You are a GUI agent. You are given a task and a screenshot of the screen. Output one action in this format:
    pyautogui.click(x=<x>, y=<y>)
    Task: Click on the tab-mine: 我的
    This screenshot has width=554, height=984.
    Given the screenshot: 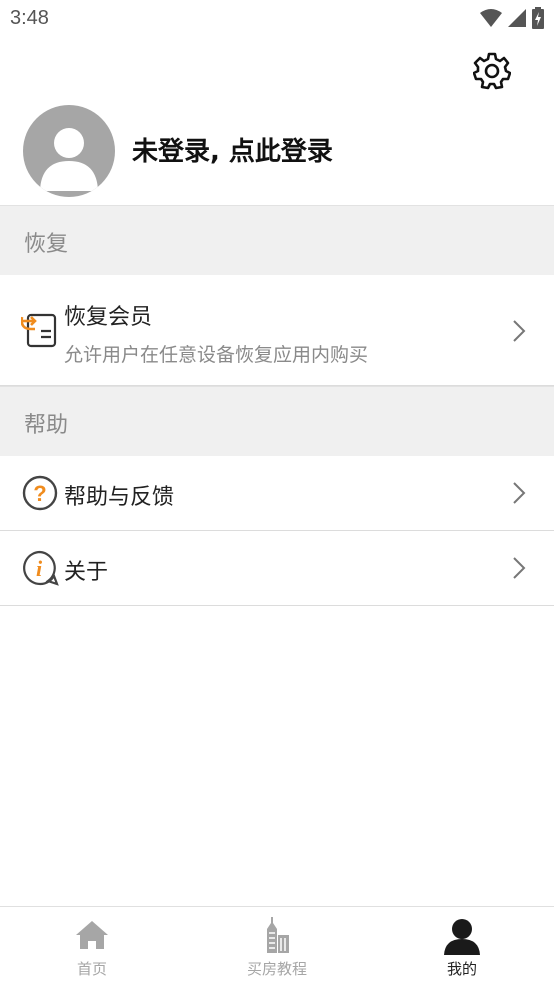 What is the action you would take?
    pyautogui.click(x=462, y=945)
    